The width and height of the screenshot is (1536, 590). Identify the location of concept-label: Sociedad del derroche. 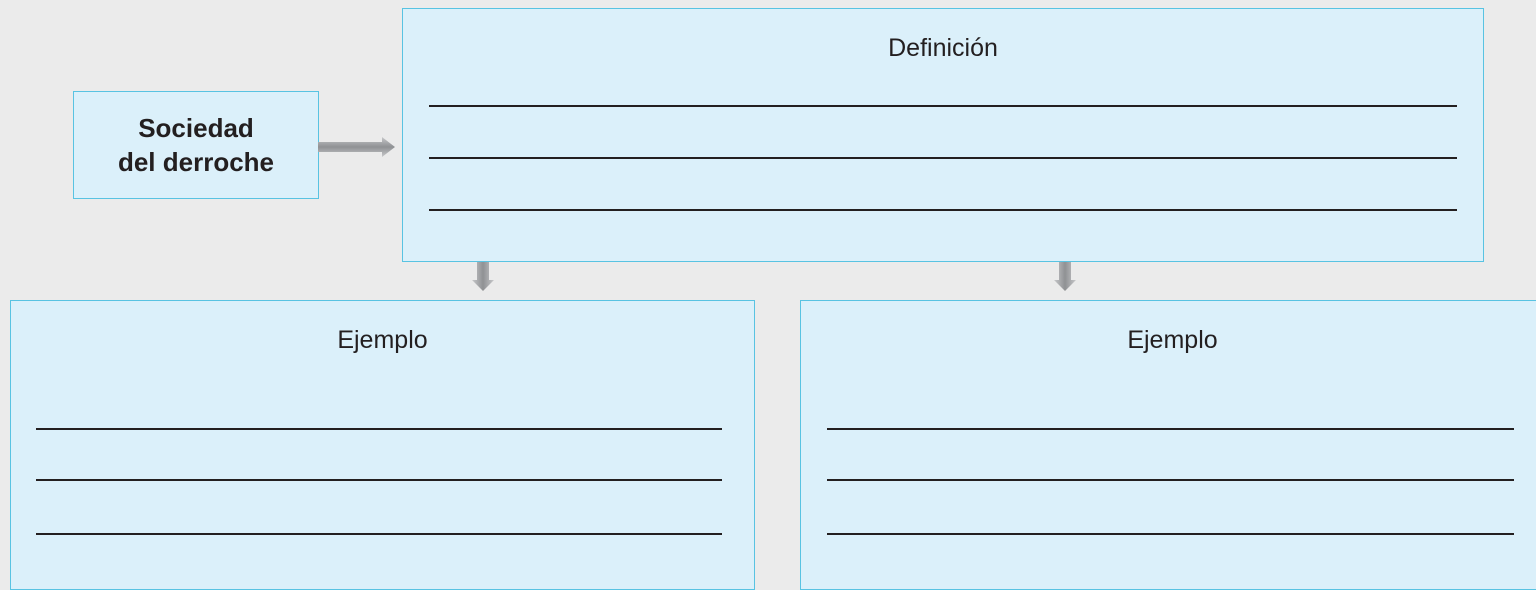
(196, 145).